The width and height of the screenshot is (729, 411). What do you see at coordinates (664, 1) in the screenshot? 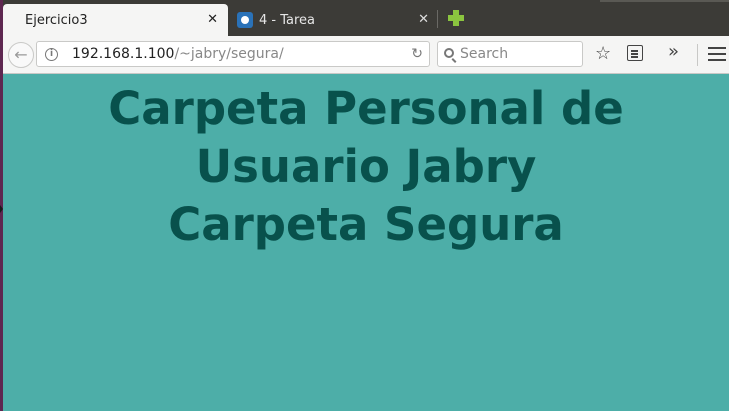
I see `window-edge` at bounding box center [664, 1].